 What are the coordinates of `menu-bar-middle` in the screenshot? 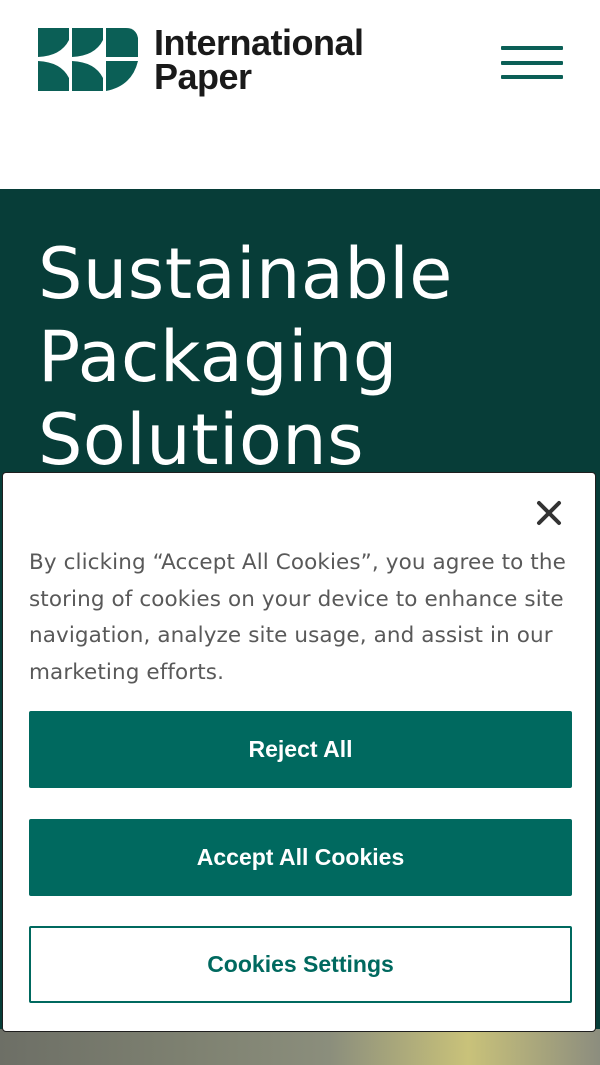 It's located at (532, 63).